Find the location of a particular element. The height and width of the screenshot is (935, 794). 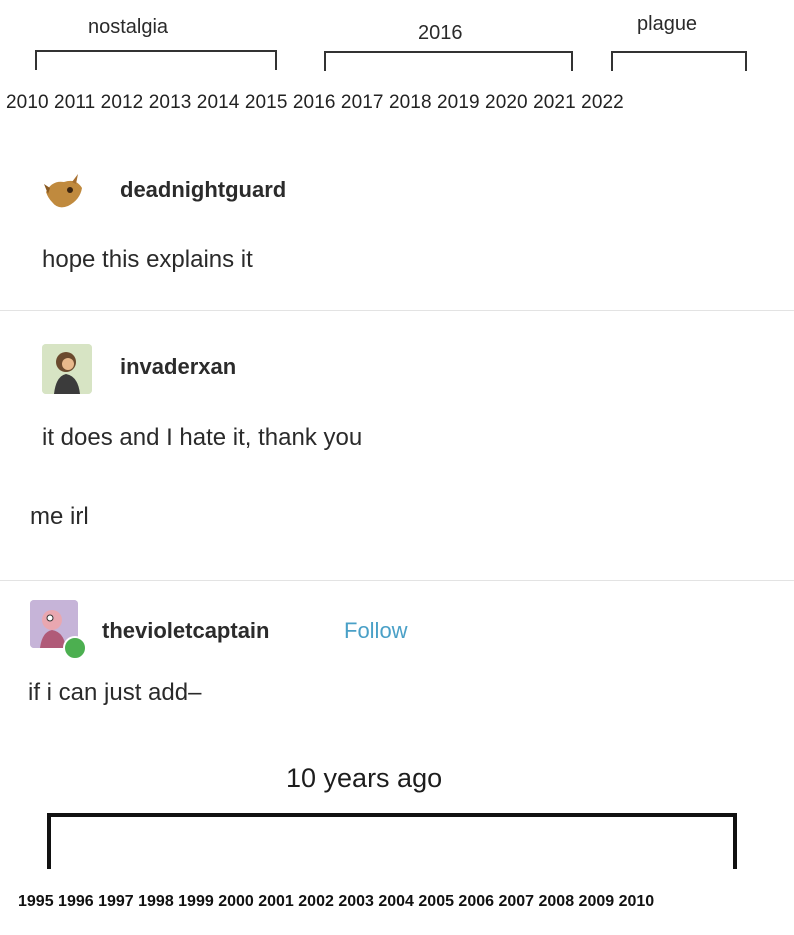

post-text: hope this explains it is located at coordinates (147, 259).